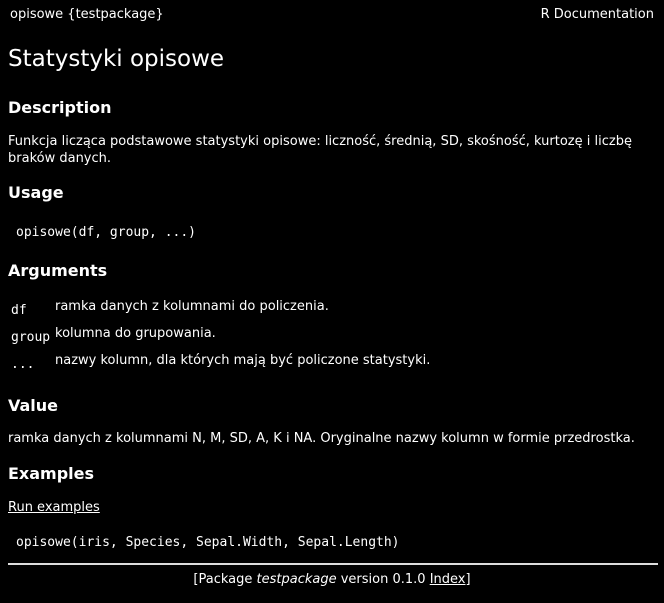 This screenshot has width=664, height=603. I want to click on arguments-heading: Arguments, so click(58, 270).